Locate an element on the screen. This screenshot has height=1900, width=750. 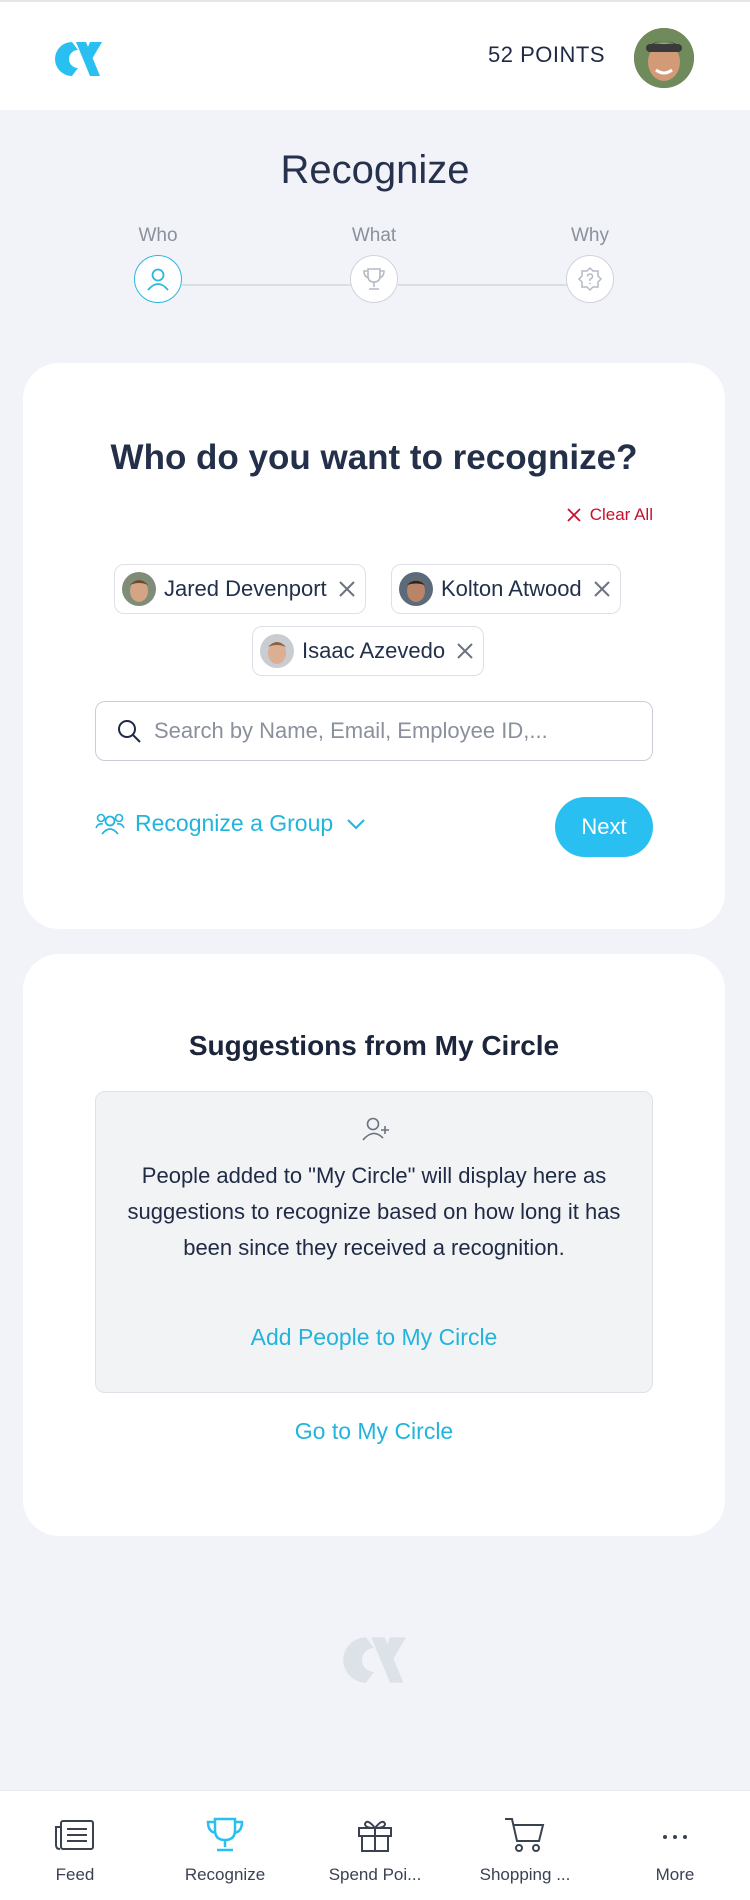
nav-feed: Feed is located at coordinates (75, 1845).